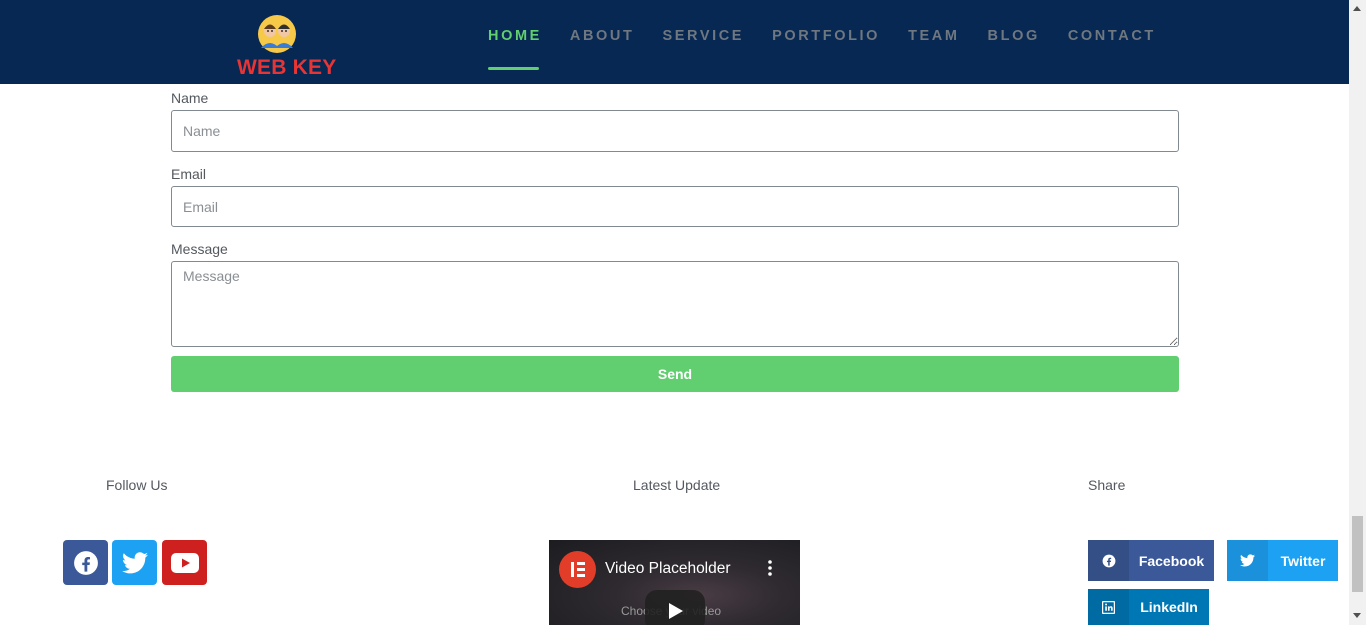 Image resolution: width=1366 pixels, height=625 pixels. I want to click on youtube-follow-button, so click(184, 562).